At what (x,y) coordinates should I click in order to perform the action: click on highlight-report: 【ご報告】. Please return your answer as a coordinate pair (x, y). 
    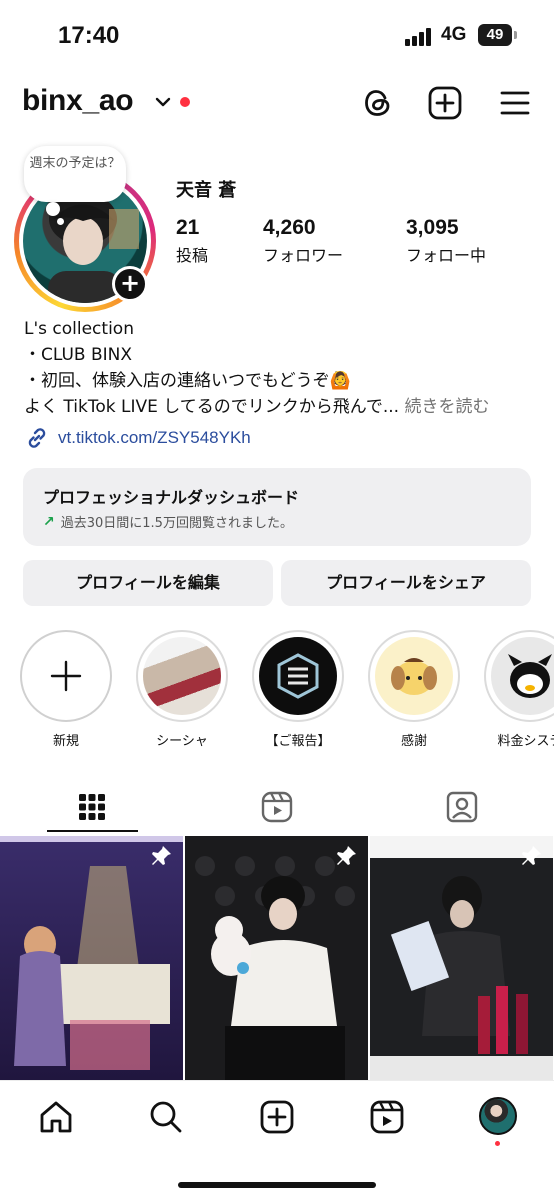
    Looking at the image, I should click on (298, 689).